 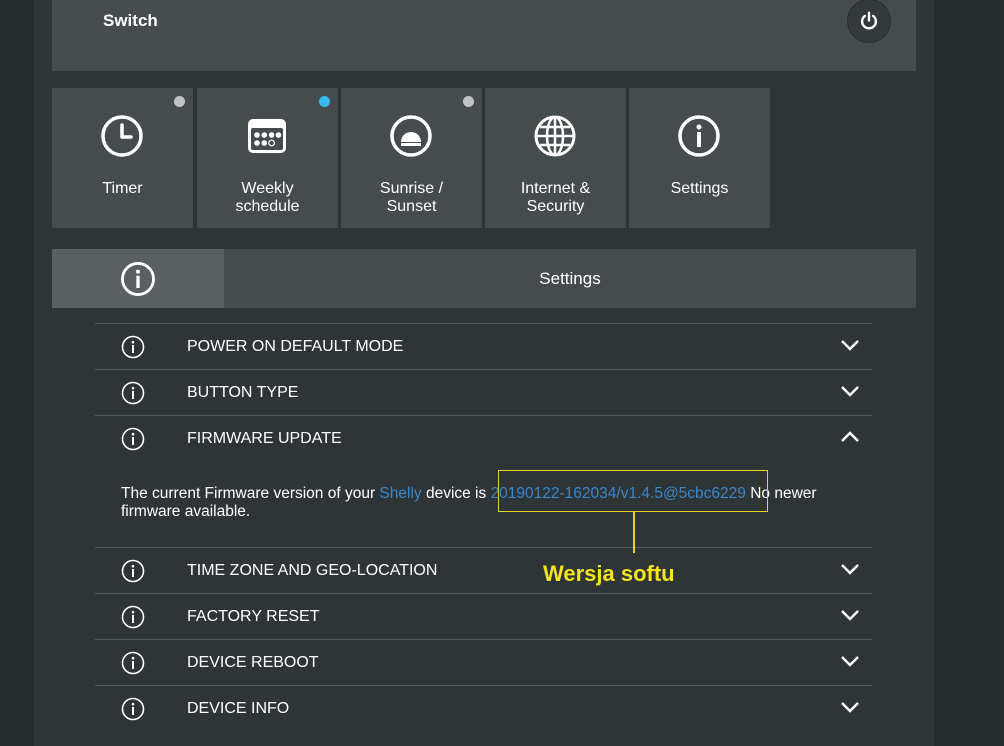 I want to click on row-label: DEVICE REBOOT, so click(x=253, y=662).